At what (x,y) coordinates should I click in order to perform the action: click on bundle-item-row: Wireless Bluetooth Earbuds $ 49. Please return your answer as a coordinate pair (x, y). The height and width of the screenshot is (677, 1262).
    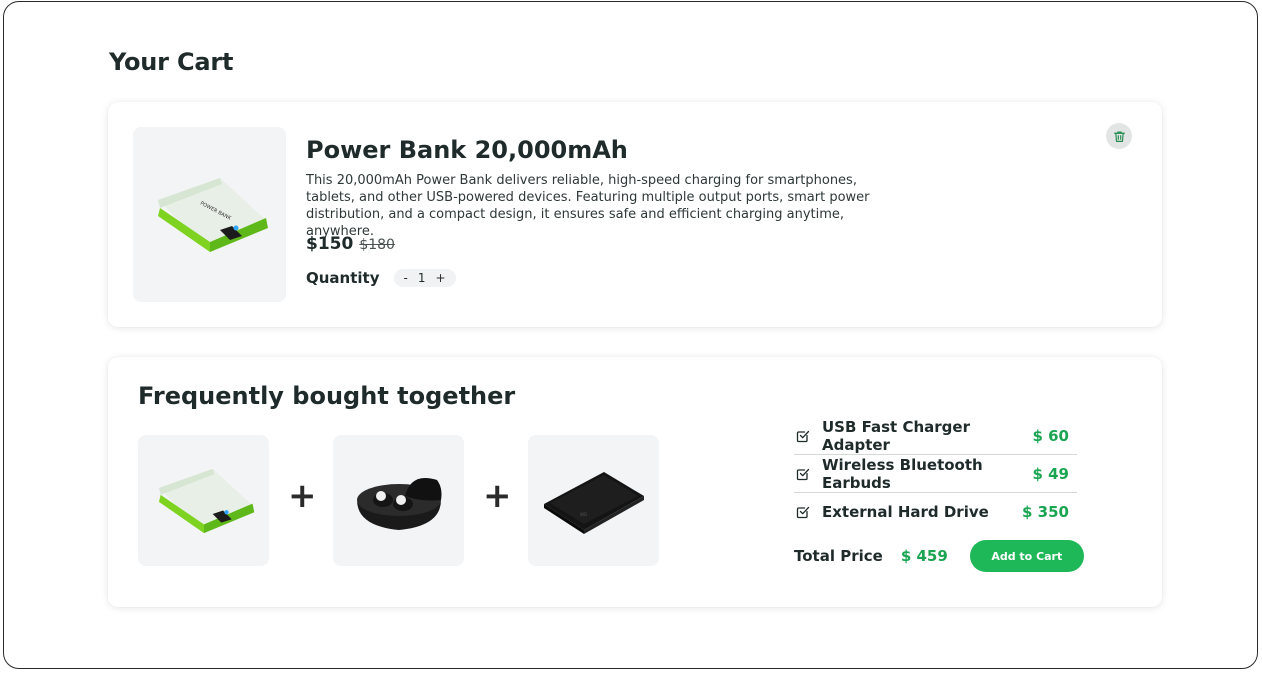
    Looking at the image, I should click on (935, 474).